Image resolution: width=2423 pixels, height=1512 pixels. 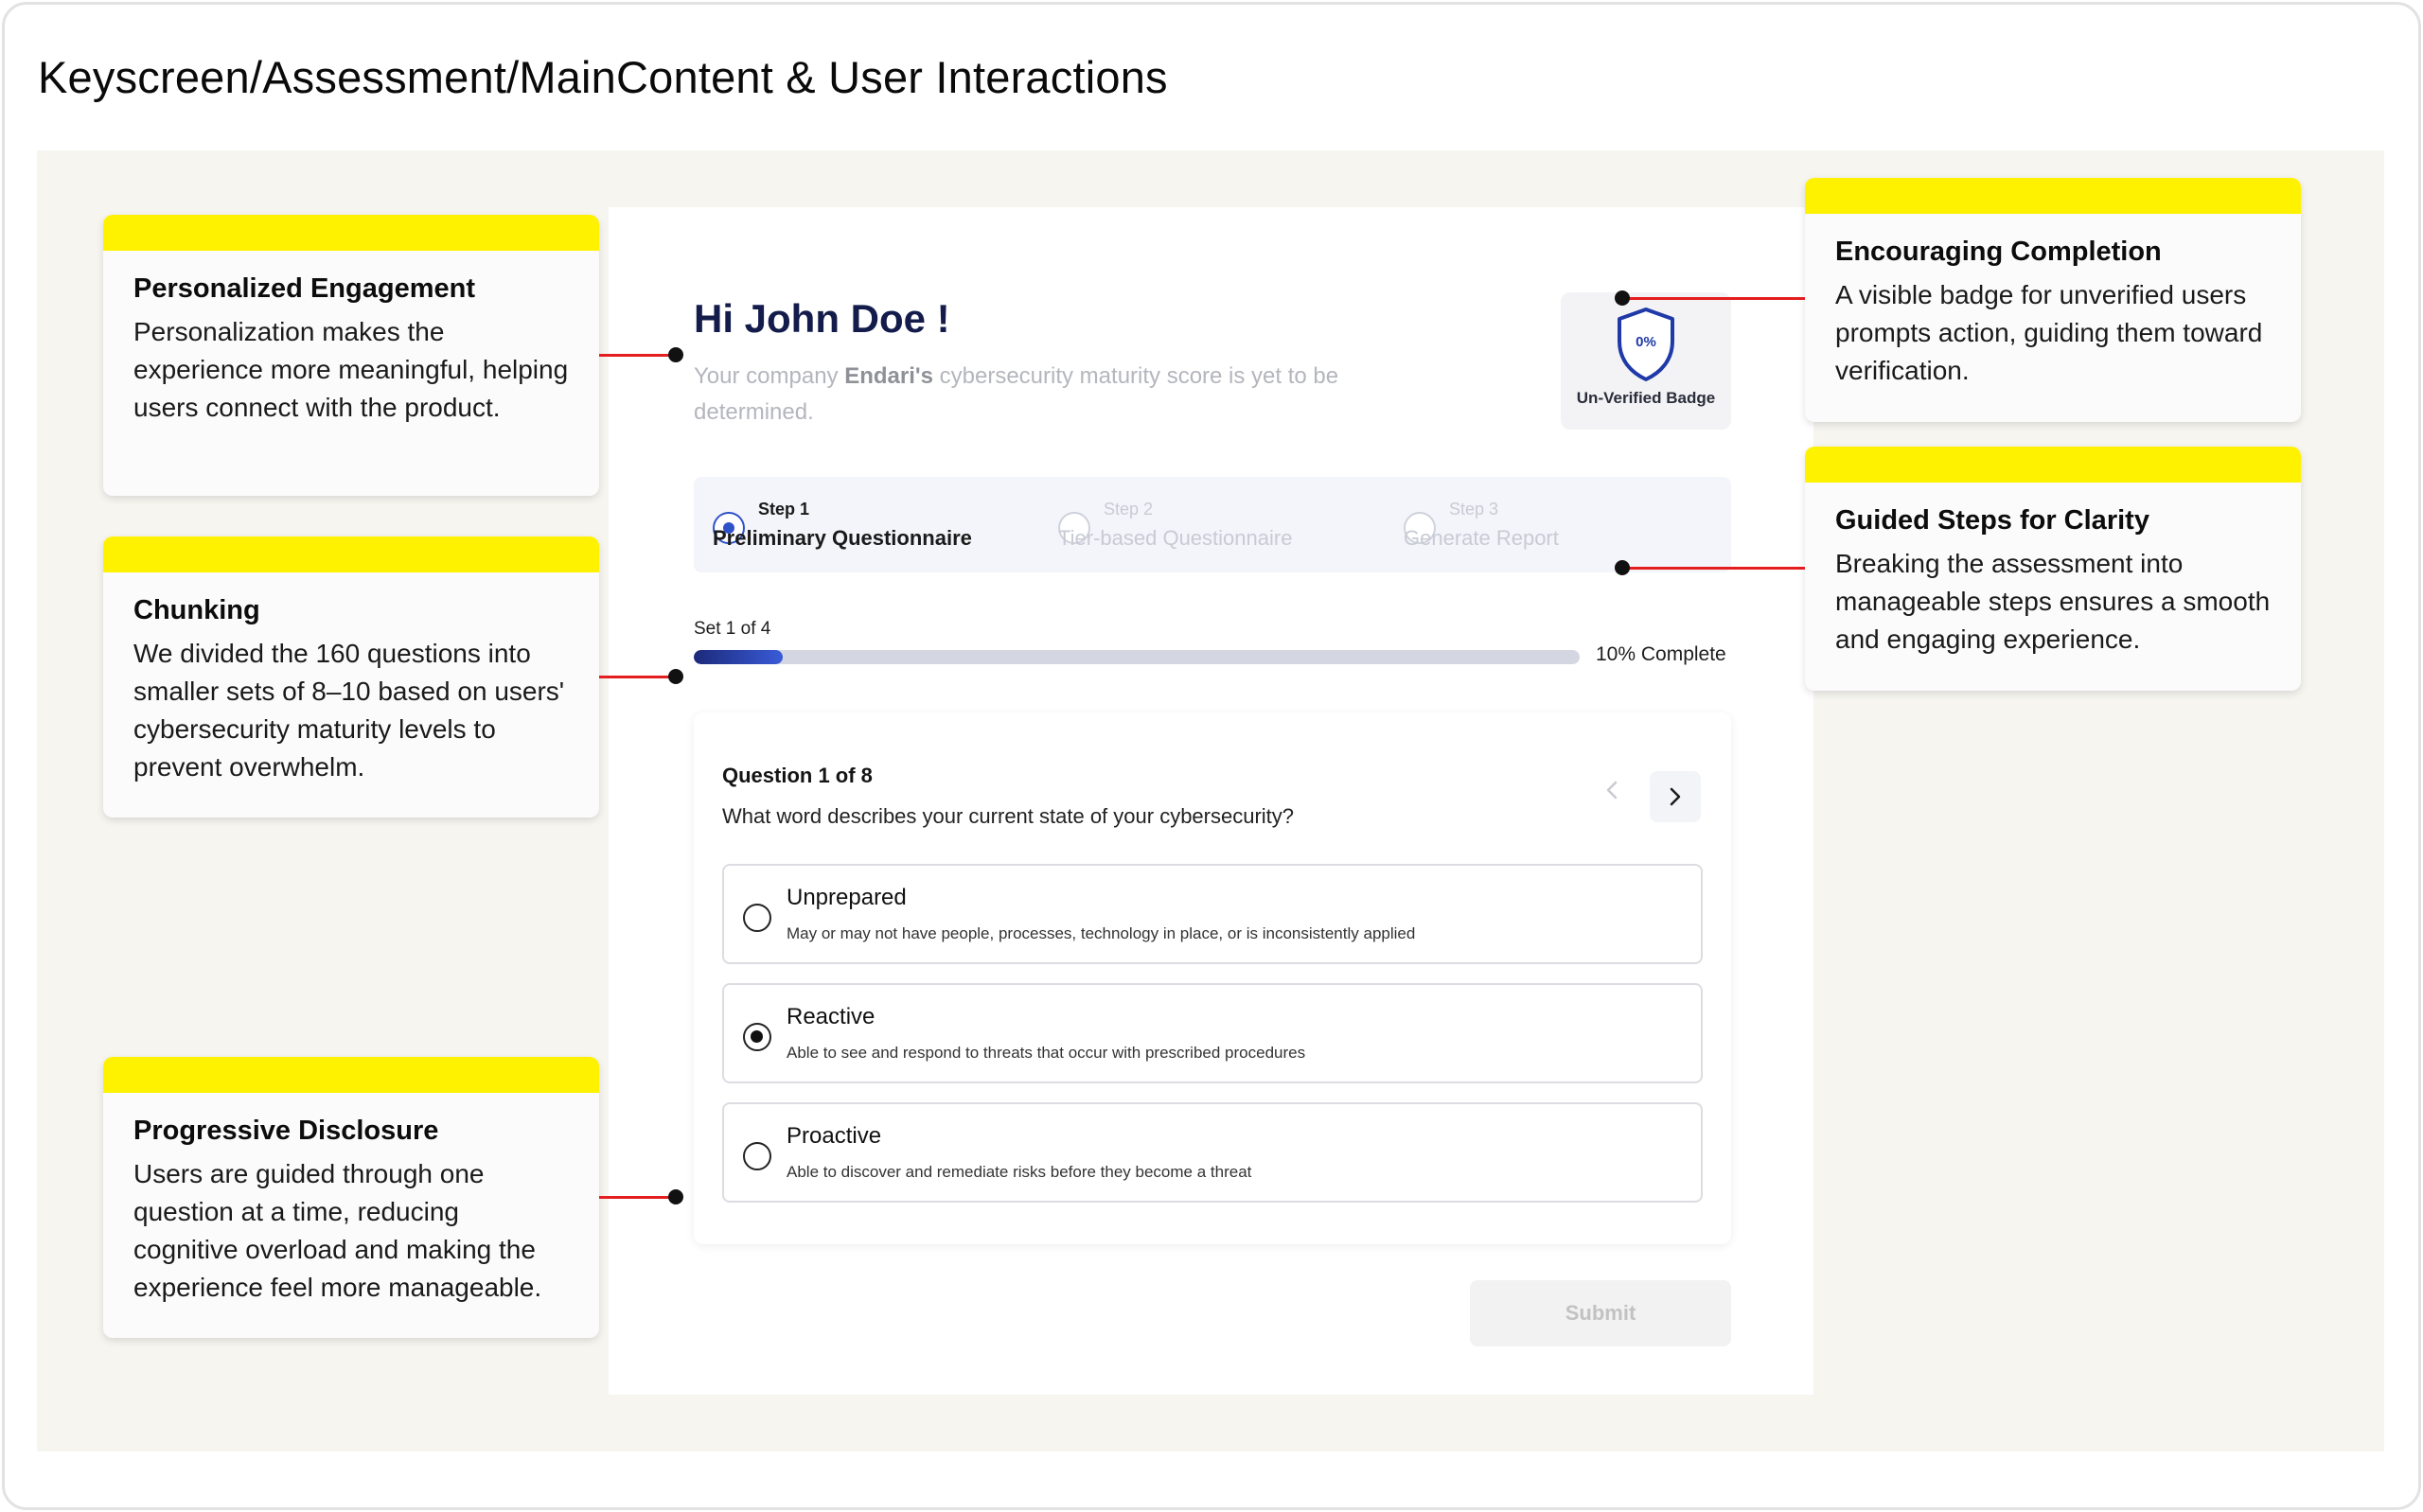 I want to click on progress-complete-label: 10% Complete, so click(x=1661, y=654).